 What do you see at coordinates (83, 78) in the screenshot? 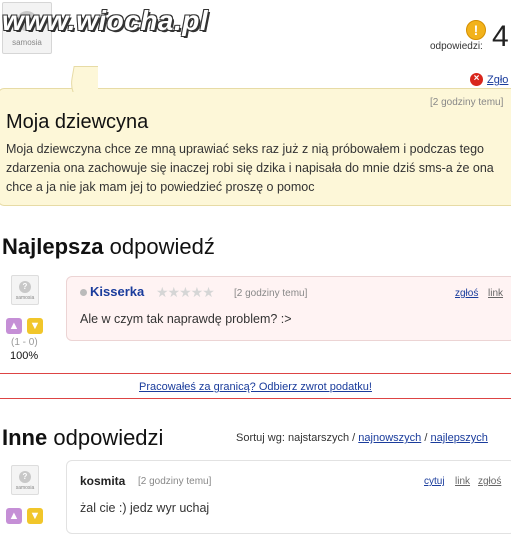
I see `speech-bubble-tail` at bounding box center [83, 78].